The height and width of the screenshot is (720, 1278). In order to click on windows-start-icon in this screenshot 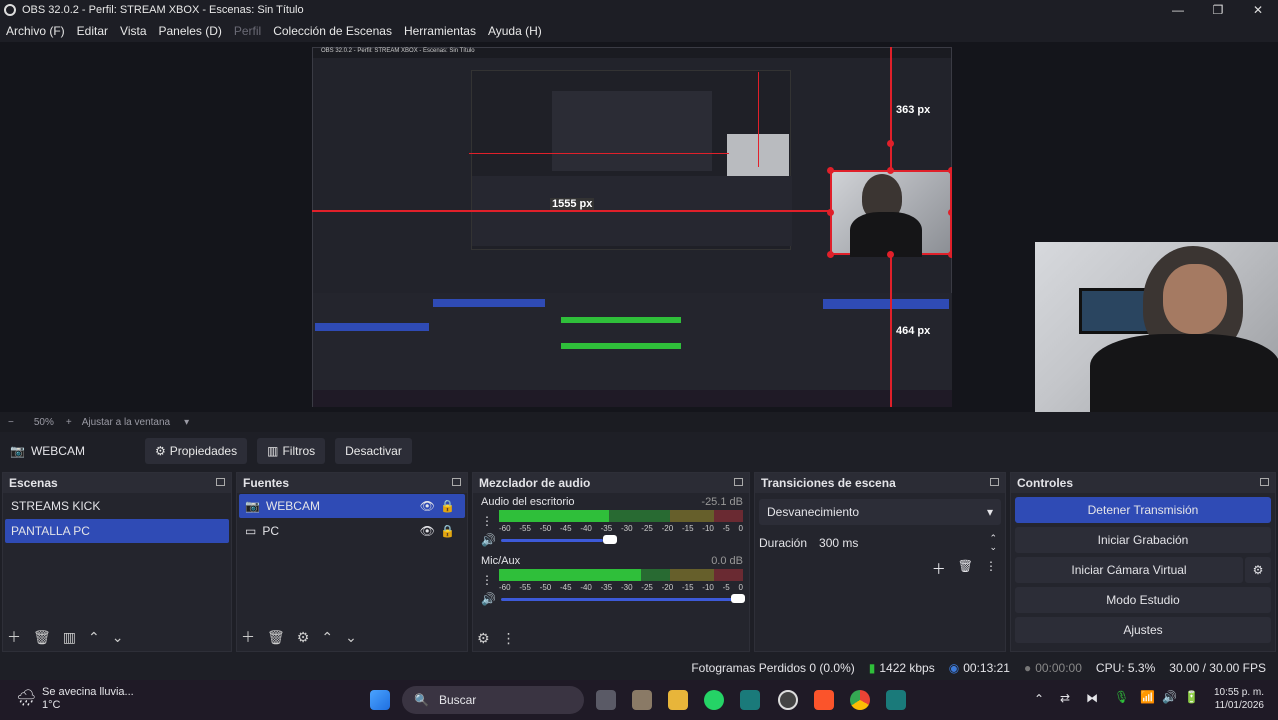, I will do `click(380, 700)`.